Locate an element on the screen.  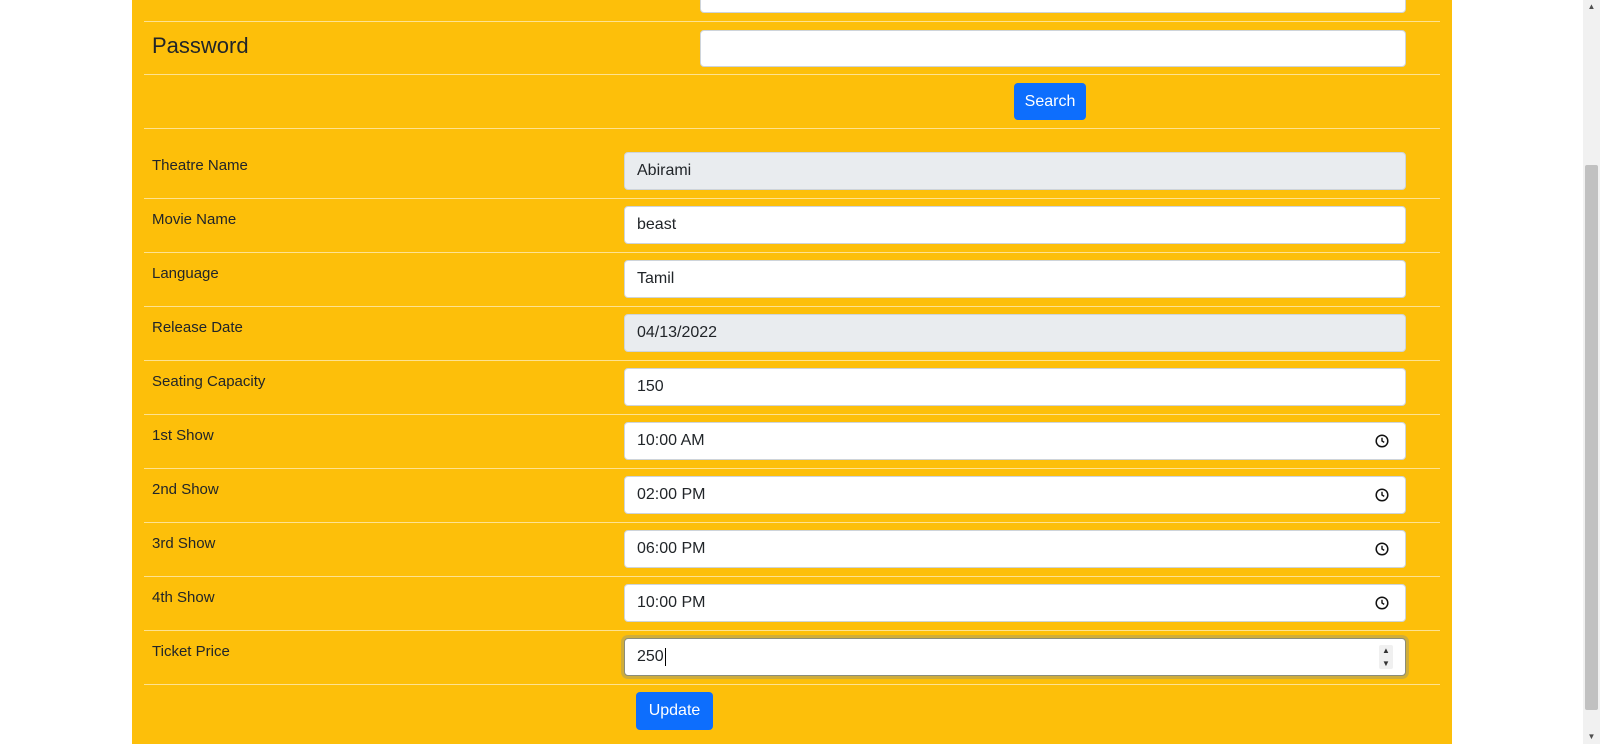
3rd-show-label: 3rd Show is located at coordinates (184, 543).